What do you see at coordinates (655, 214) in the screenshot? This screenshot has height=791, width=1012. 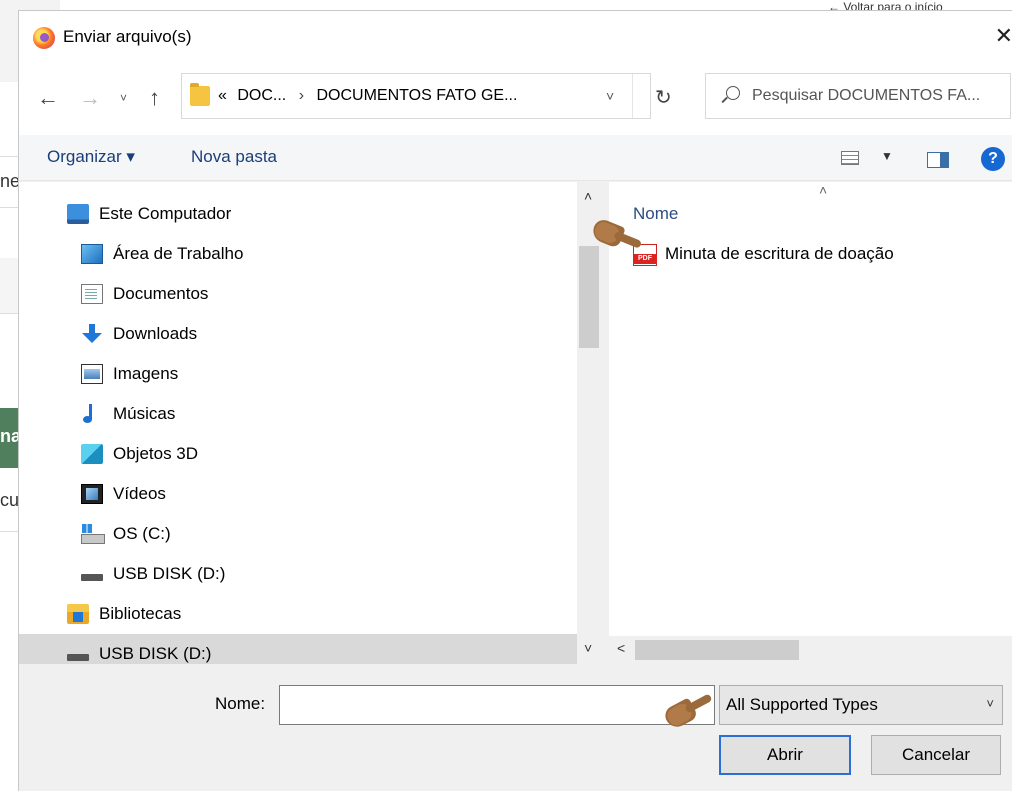 I see `column-header-name: Nome` at bounding box center [655, 214].